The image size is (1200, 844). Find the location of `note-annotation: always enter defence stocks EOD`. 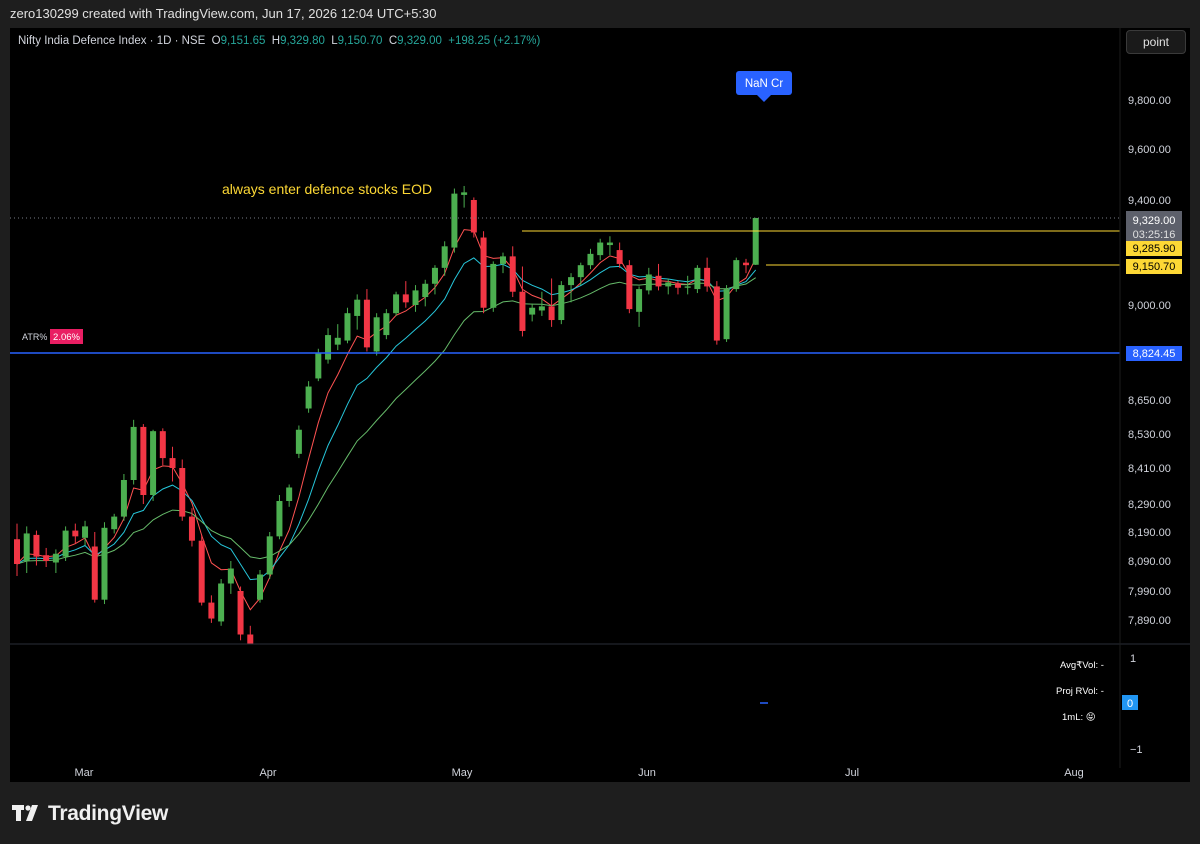

note-annotation: always enter defence stocks EOD is located at coordinates (327, 189).